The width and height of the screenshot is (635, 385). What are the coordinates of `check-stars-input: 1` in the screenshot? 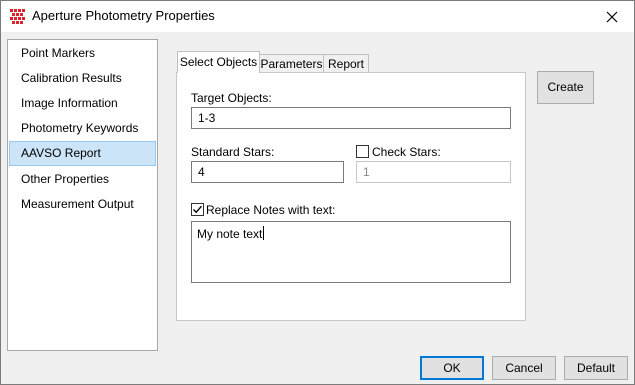 It's located at (433, 172).